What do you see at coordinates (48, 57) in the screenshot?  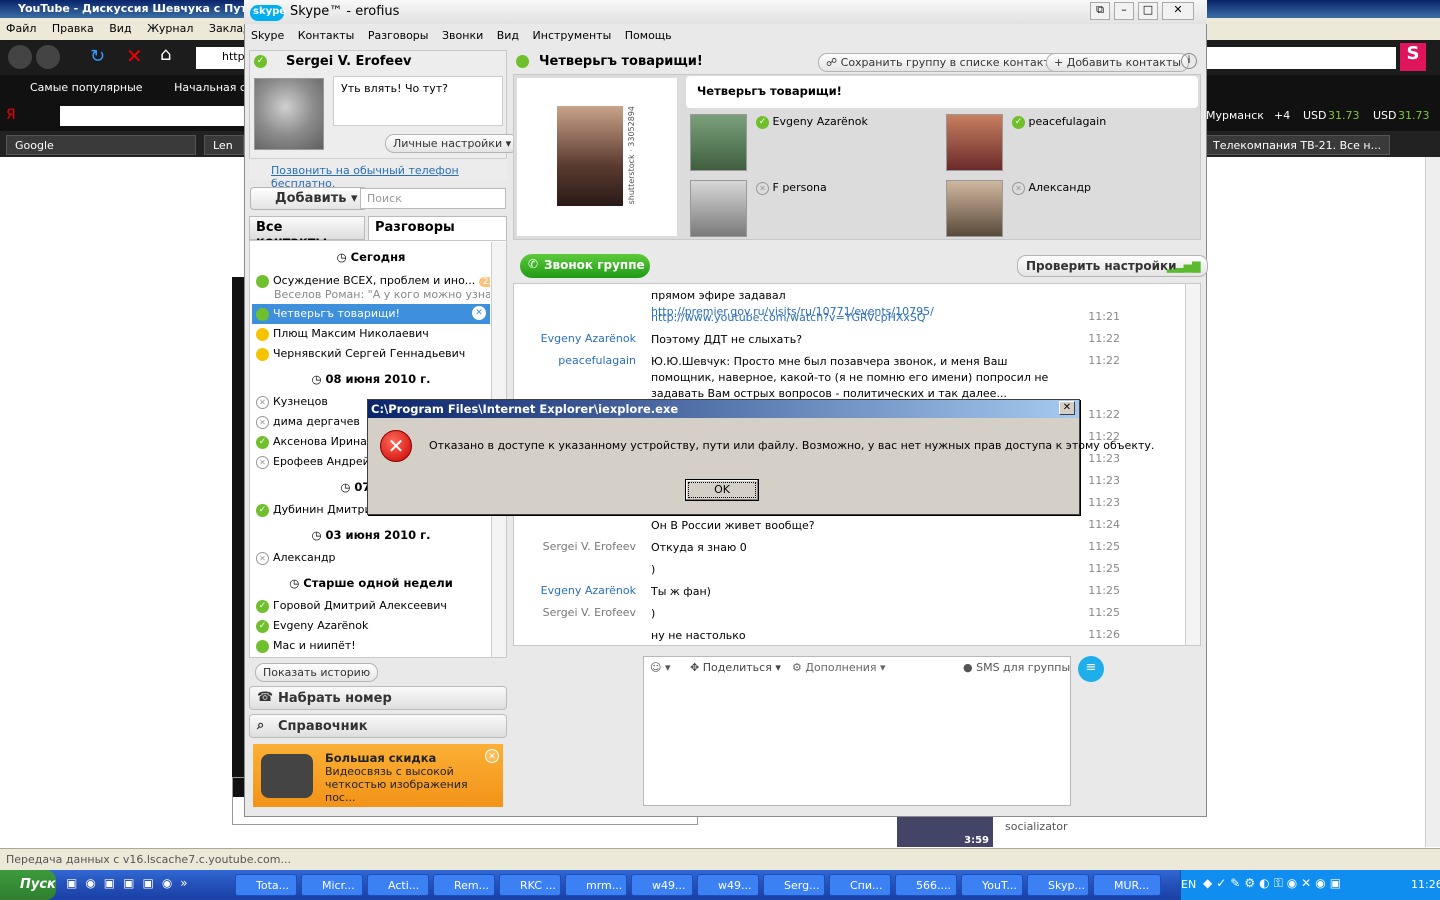 I see `forward-icon` at bounding box center [48, 57].